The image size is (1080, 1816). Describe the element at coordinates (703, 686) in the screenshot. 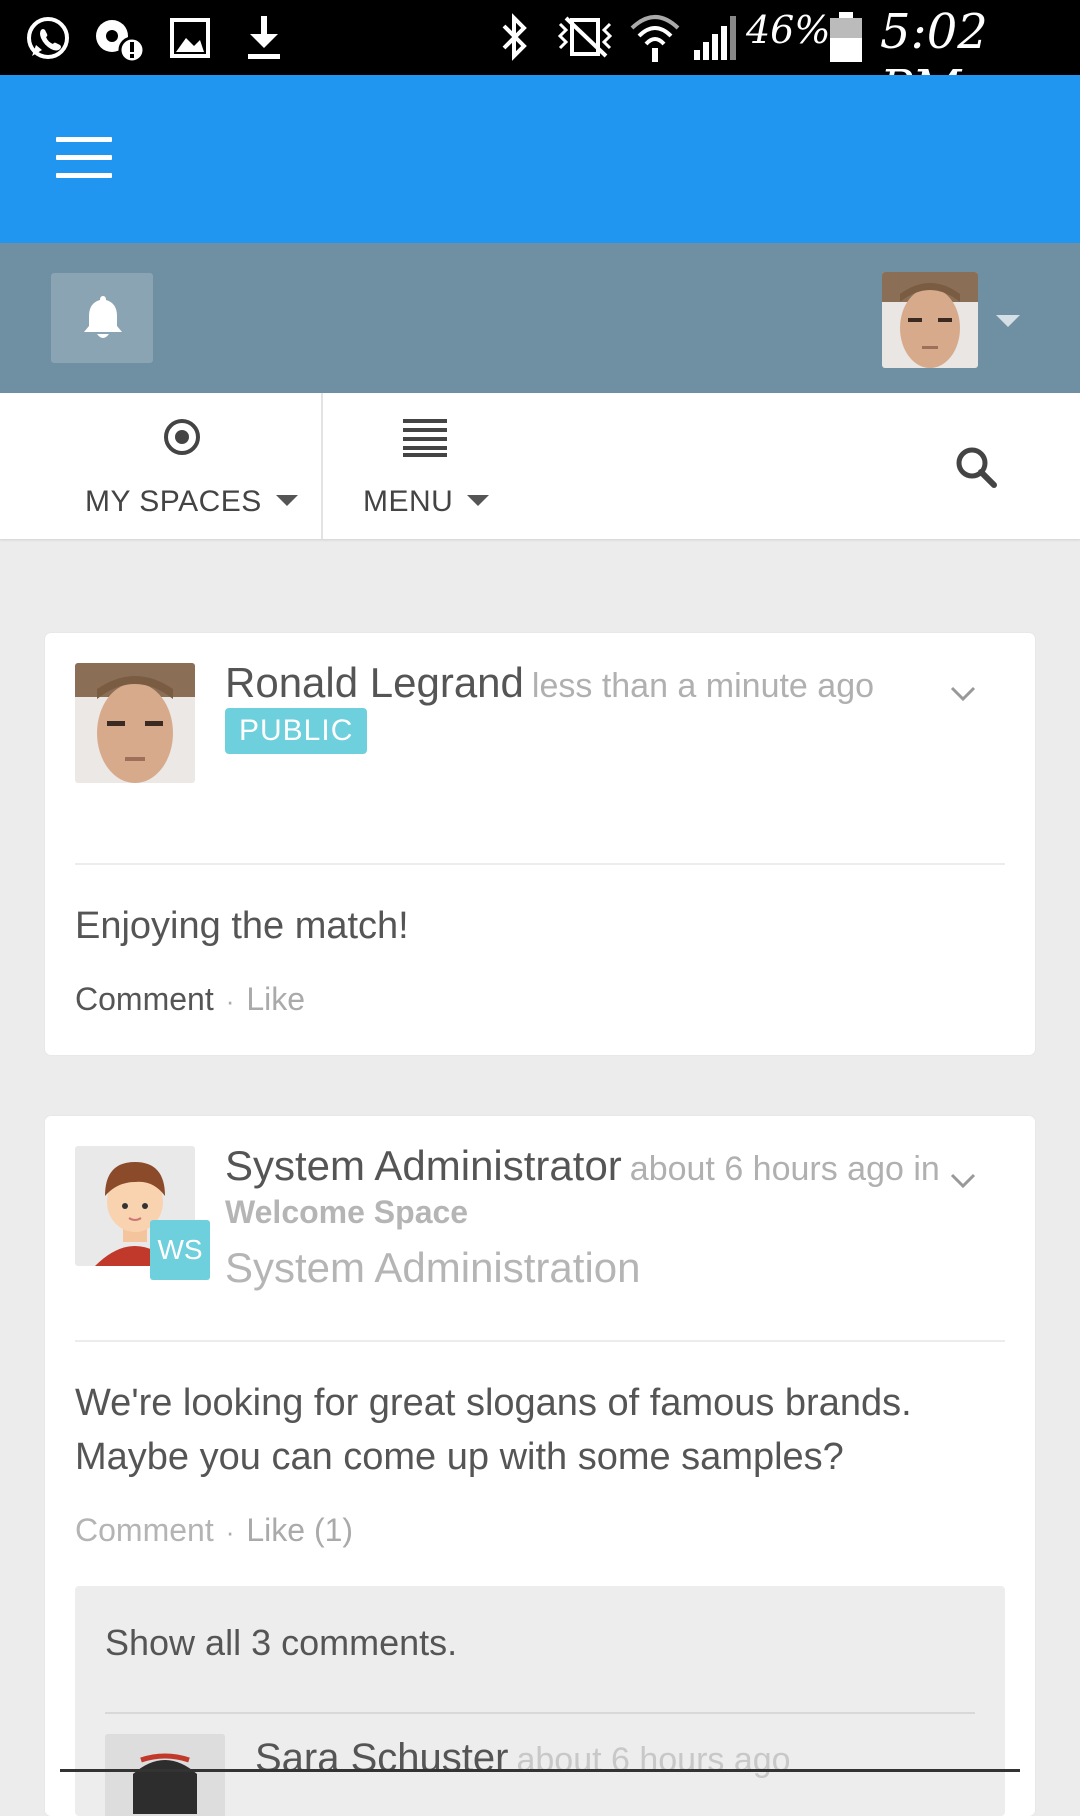

I see `post-time: less than a minute ago` at that location.